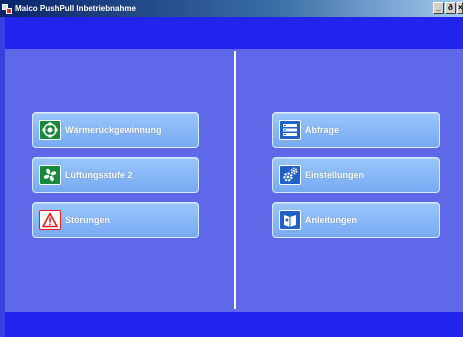  Describe the element at coordinates (50, 175) in the screenshot. I see `fan-icon` at that location.